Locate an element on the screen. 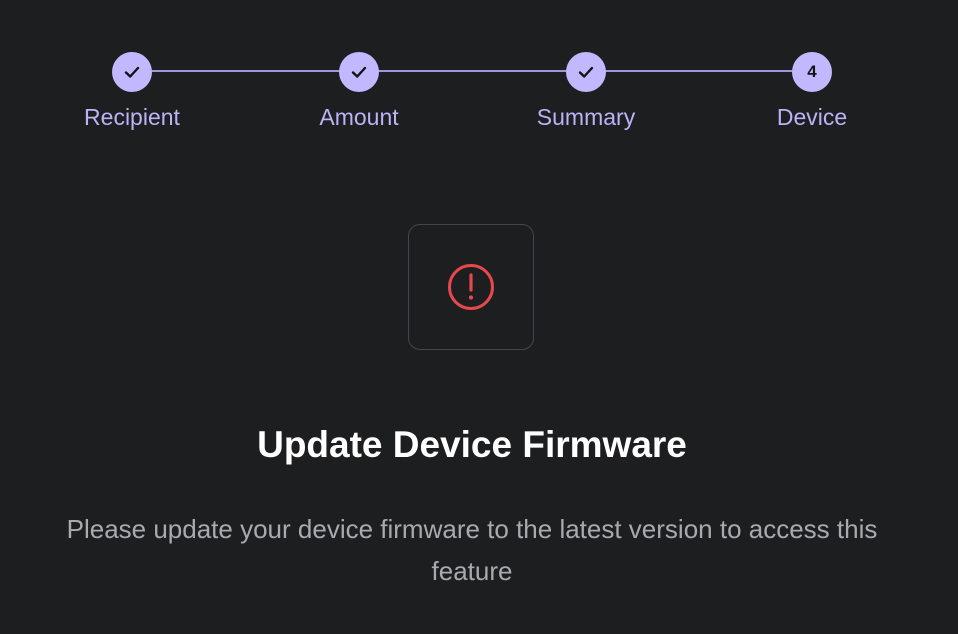  step-number-marker: 4 is located at coordinates (812, 72).